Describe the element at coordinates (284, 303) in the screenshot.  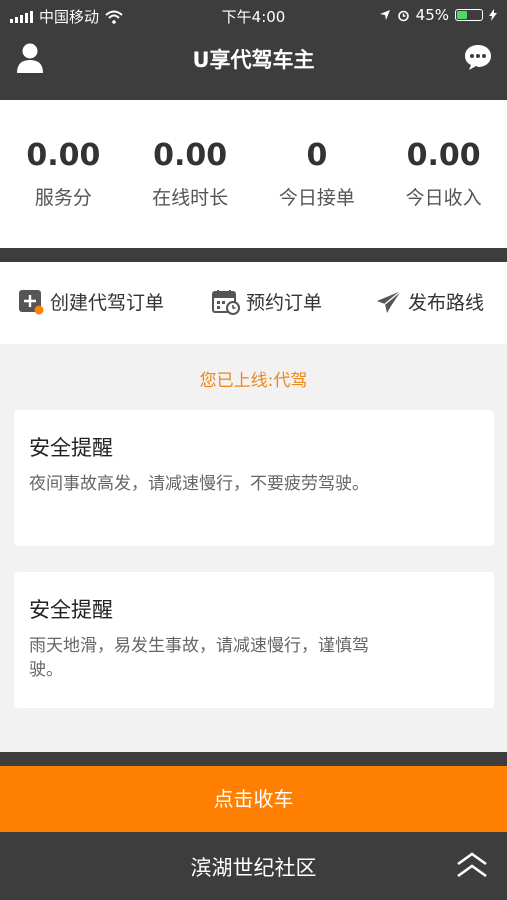
I see `action-label: 预约订单` at that location.